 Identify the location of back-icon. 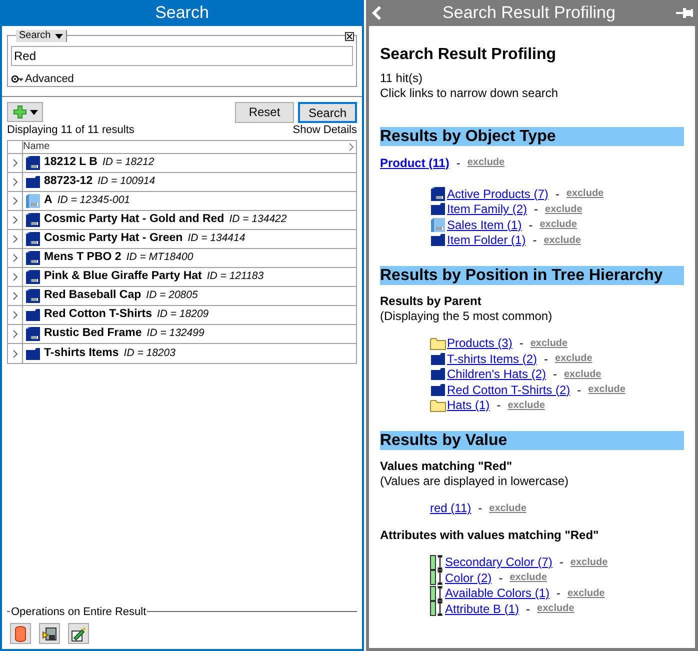
(376, 13).